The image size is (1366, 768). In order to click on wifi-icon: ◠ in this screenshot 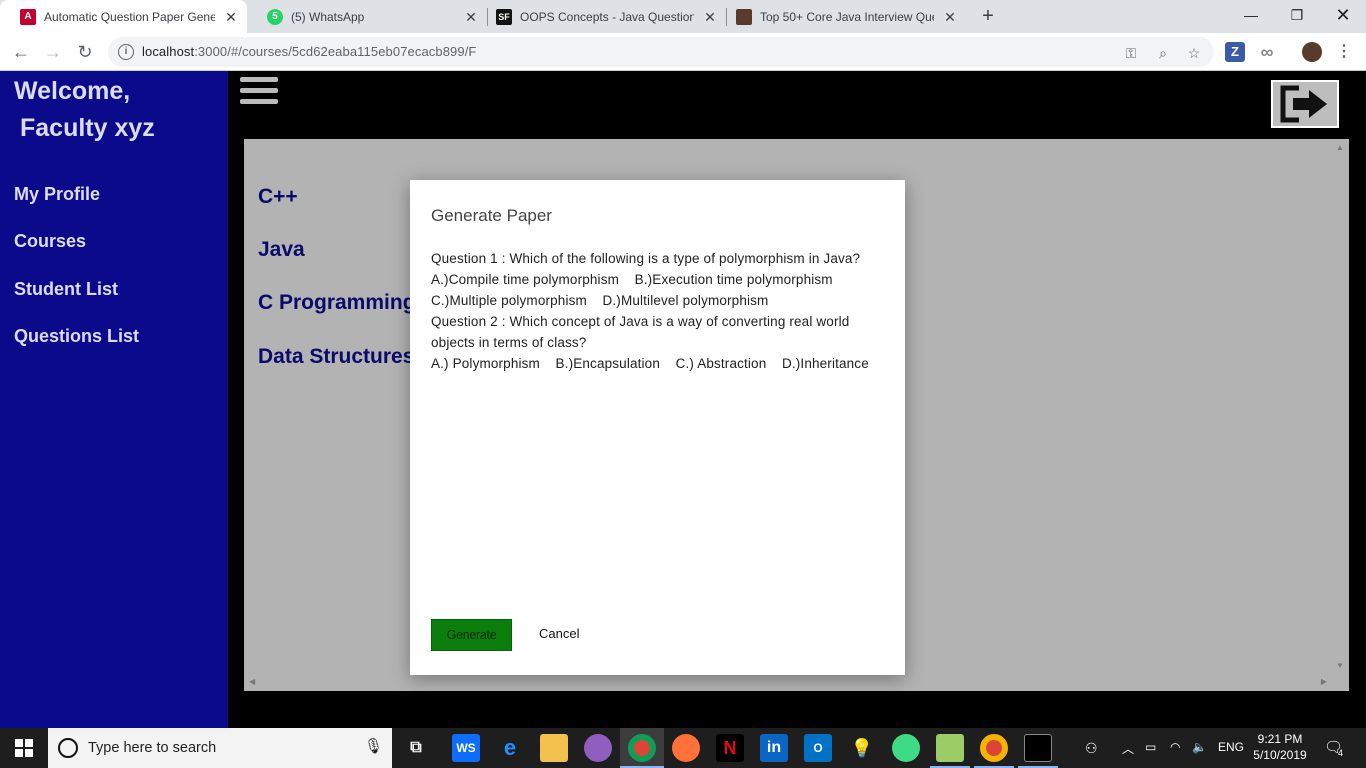, I will do `click(1175, 747)`.